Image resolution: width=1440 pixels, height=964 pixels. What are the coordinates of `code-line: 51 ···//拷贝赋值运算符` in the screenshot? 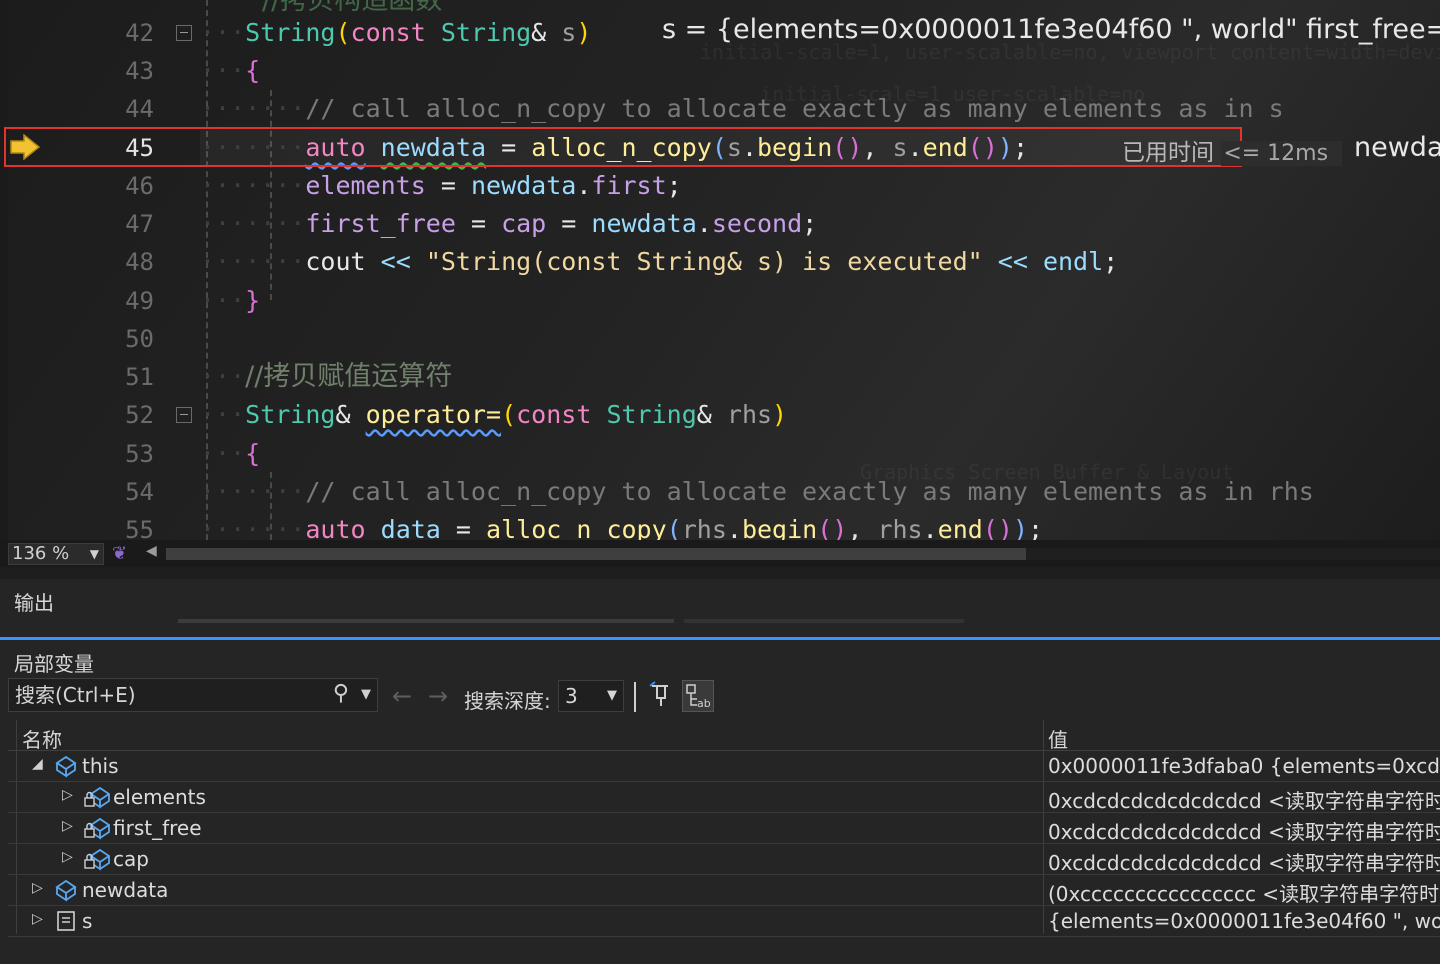 It's located at (720, 377).